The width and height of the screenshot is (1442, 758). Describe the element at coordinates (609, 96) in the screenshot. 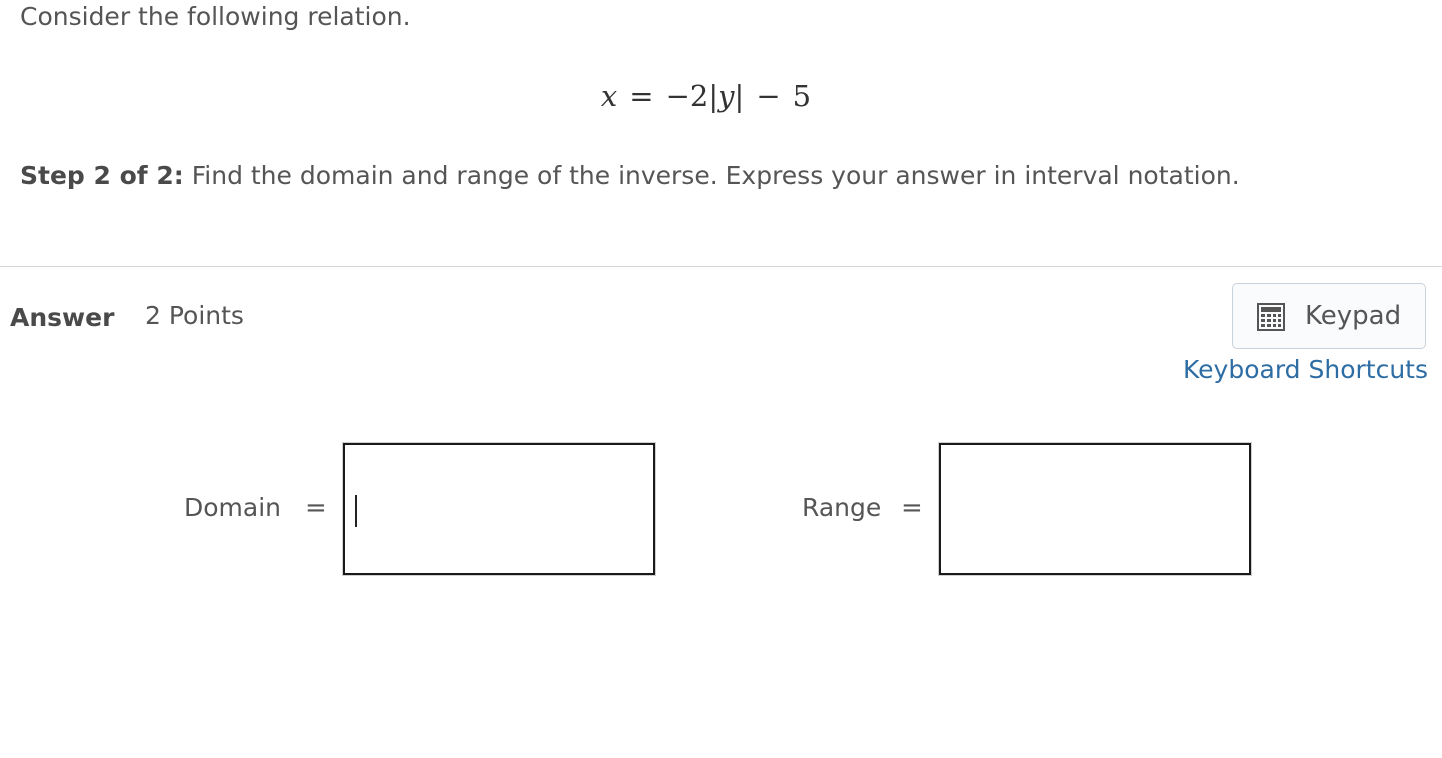

I see `equation-lhs: x` at that location.